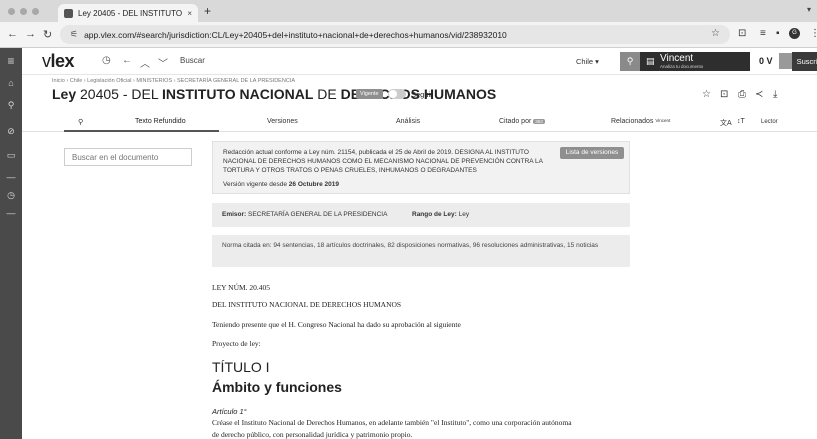 Image resolution: width=817 pixels, height=439 pixels. What do you see at coordinates (277, 387) in the screenshot?
I see `section-heading: Ámbito y funciones` at bounding box center [277, 387].